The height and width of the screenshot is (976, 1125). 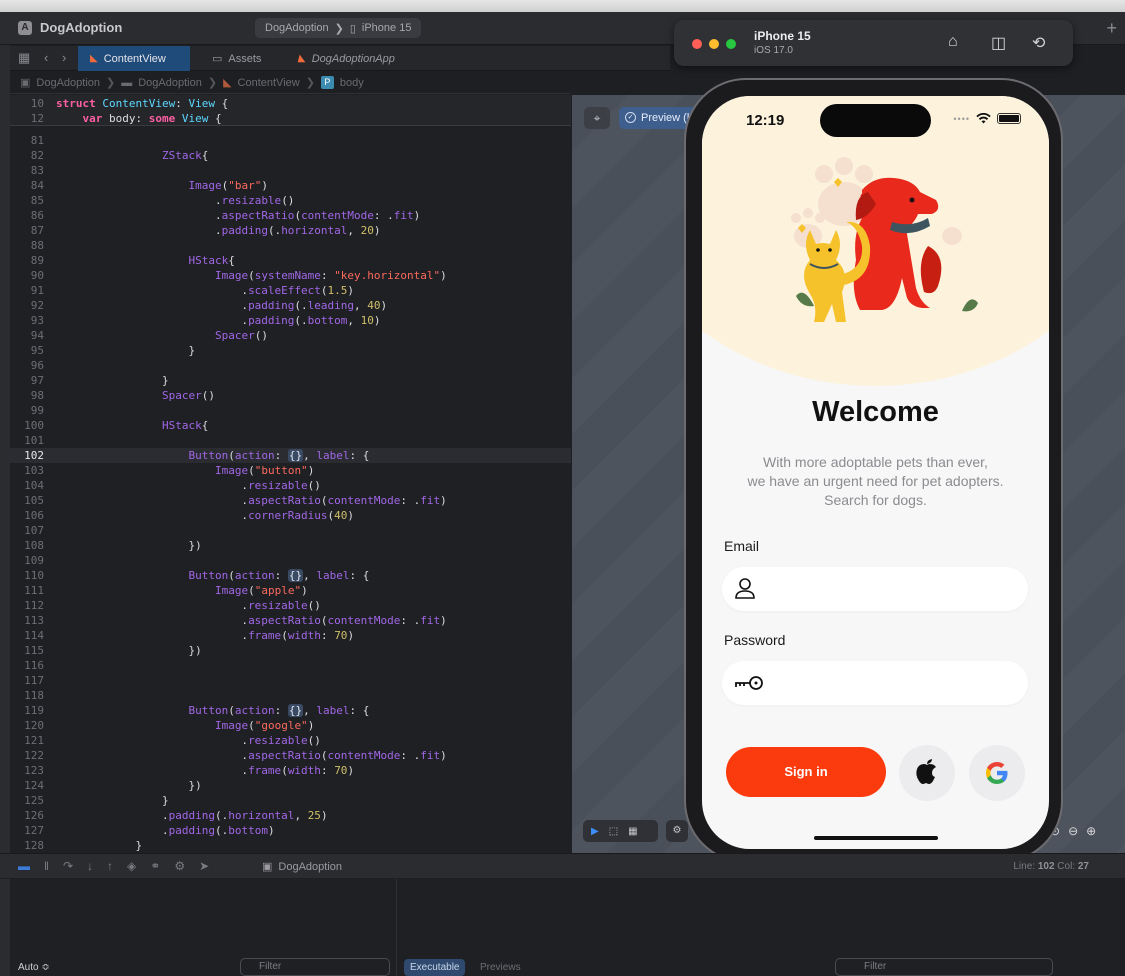 What do you see at coordinates (290, 800) in the screenshot?
I see `code-line: 125 }` at bounding box center [290, 800].